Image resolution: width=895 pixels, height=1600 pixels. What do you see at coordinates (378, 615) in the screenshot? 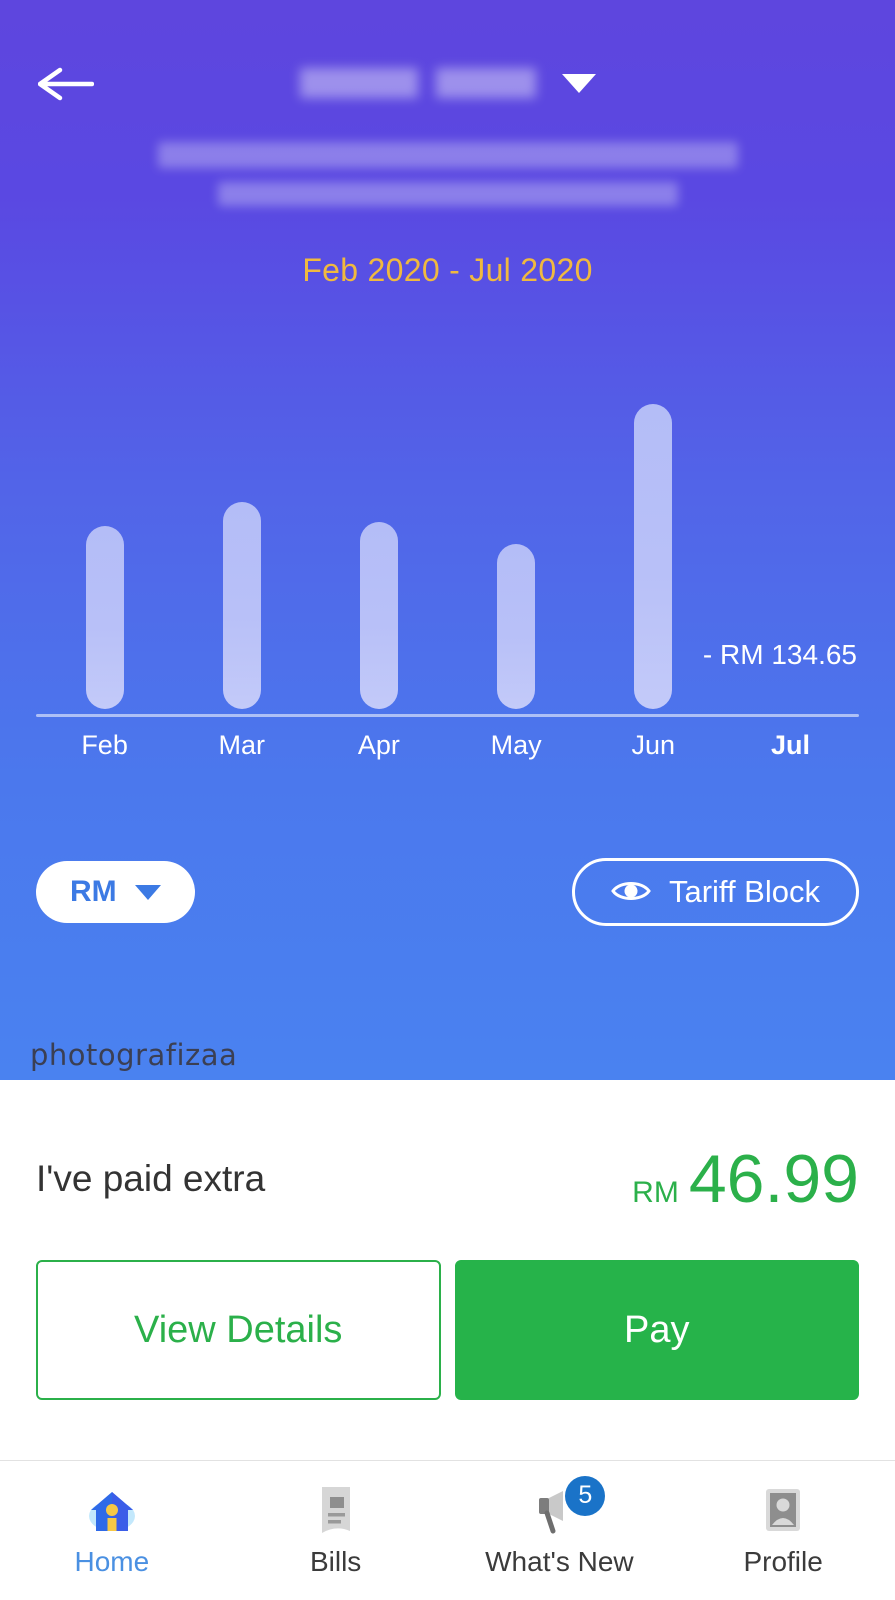
I see `bar-apr` at bounding box center [378, 615].